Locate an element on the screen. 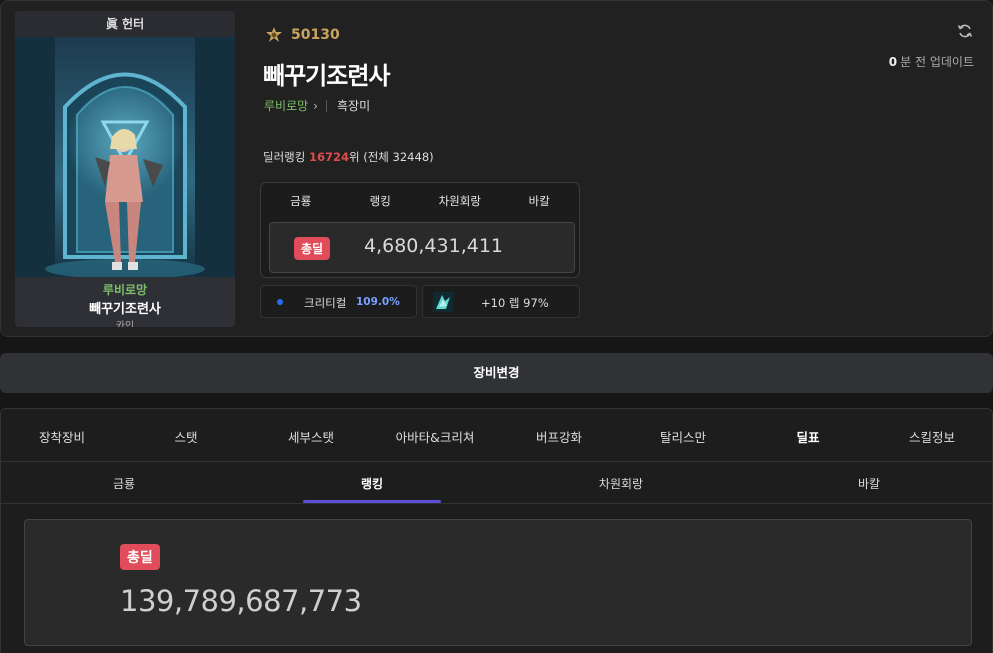 The image size is (993, 653). chevron-right-icon: › is located at coordinates (315, 105).